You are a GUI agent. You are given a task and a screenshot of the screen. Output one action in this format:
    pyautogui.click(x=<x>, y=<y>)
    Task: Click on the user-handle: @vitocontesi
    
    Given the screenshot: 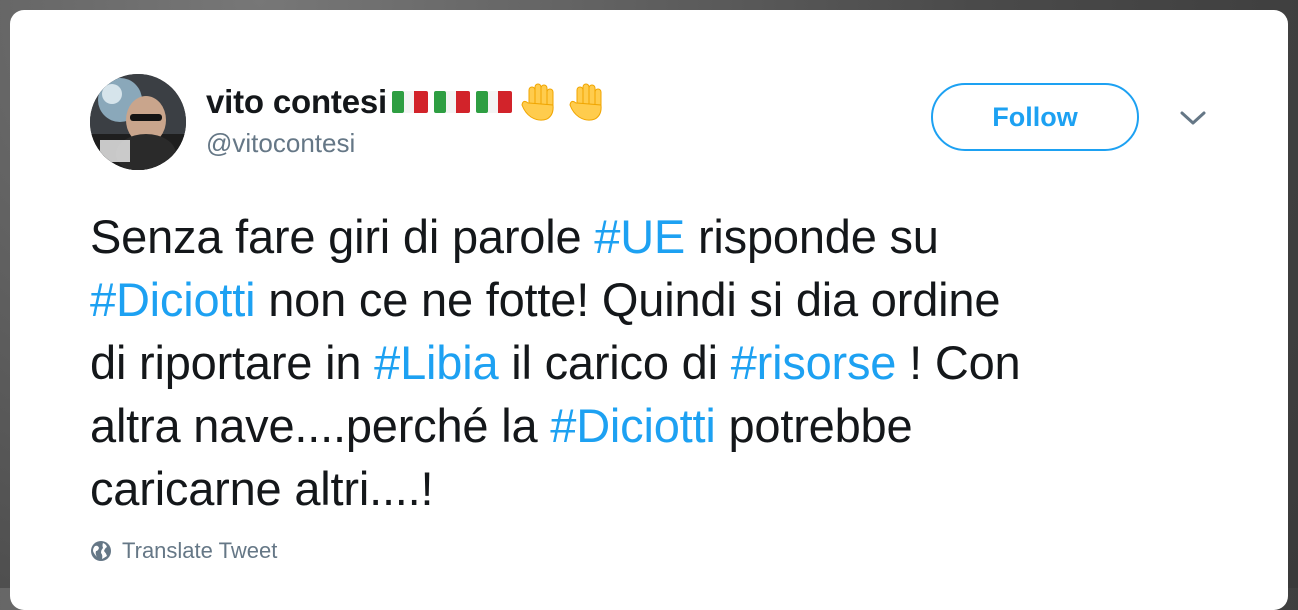 What is the action you would take?
    pyautogui.click(x=280, y=143)
    